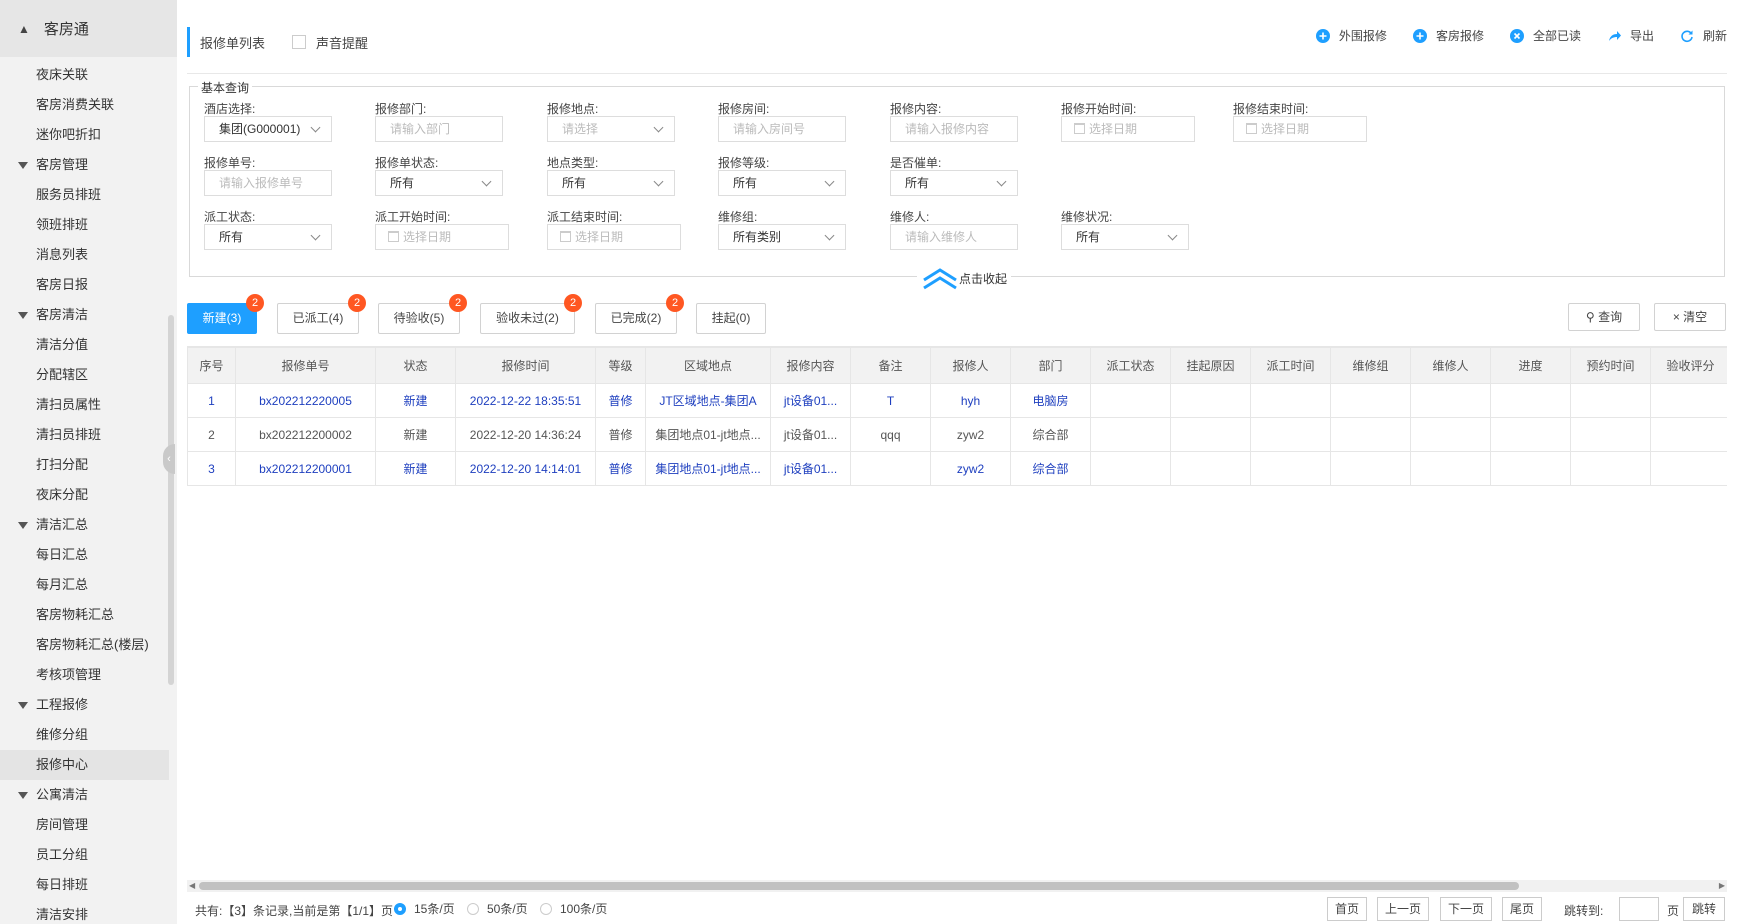 The height and width of the screenshot is (924, 1737). Describe the element at coordinates (1347, 909) in the screenshot. I see `first-page-button: 首页` at that location.